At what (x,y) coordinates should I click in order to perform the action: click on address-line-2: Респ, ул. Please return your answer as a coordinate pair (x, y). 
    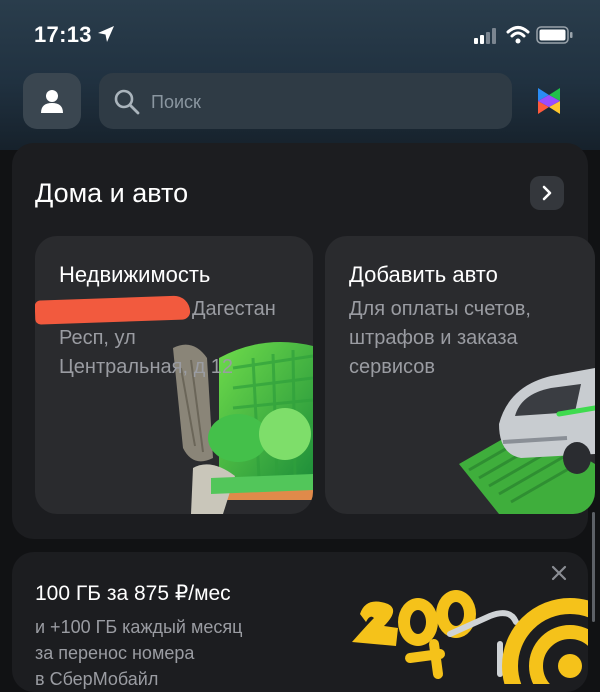
    Looking at the image, I should click on (97, 338).